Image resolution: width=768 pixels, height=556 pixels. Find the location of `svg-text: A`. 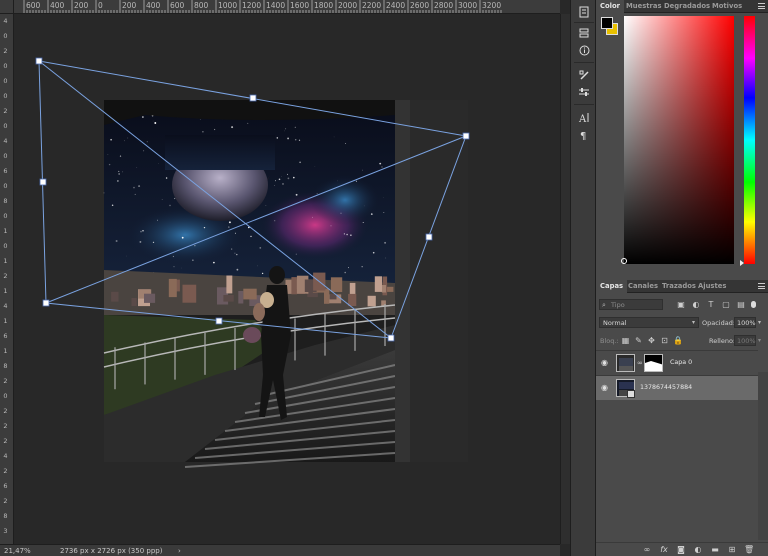

svg-text: A is located at coordinates (582, 118).